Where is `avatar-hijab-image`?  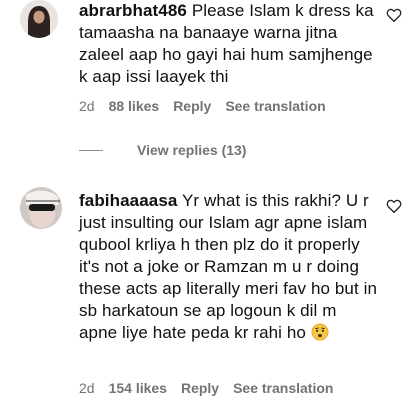 avatar-hijab-image is located at coordinates (39, 19).